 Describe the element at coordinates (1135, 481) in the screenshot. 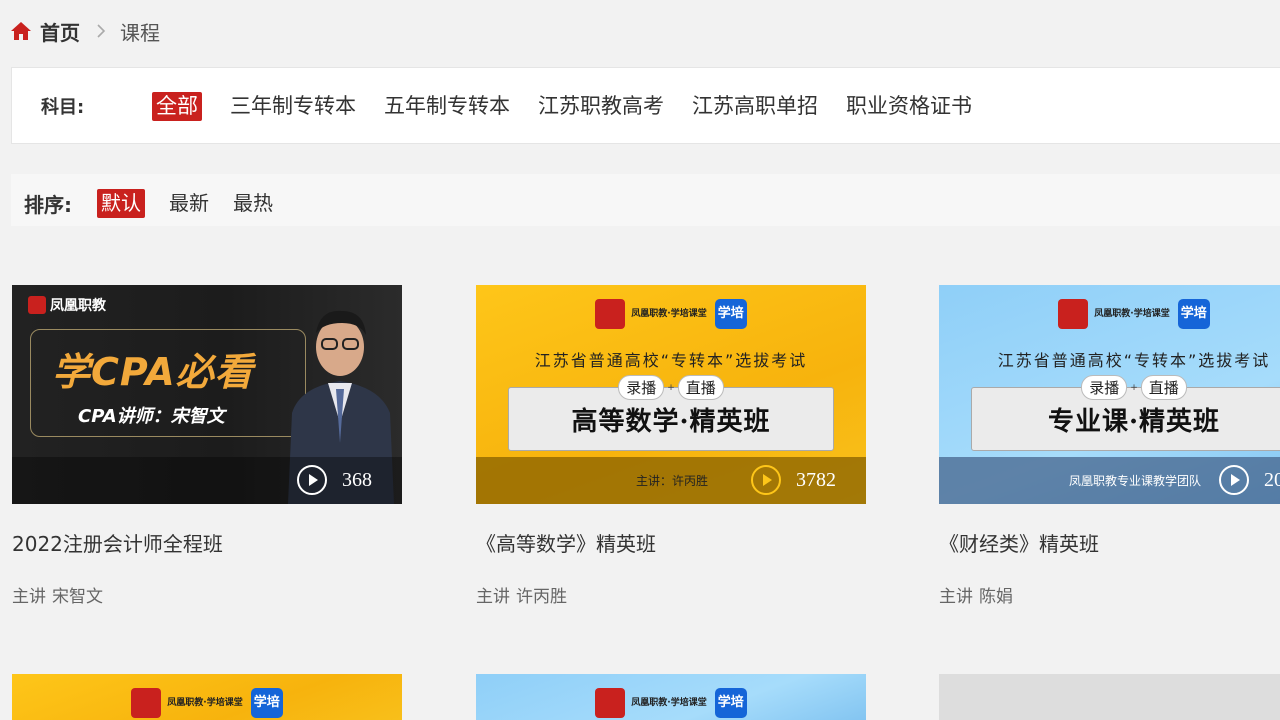

I see `thumb-teacher: 凤凰职教专业课教学团队` at that location.